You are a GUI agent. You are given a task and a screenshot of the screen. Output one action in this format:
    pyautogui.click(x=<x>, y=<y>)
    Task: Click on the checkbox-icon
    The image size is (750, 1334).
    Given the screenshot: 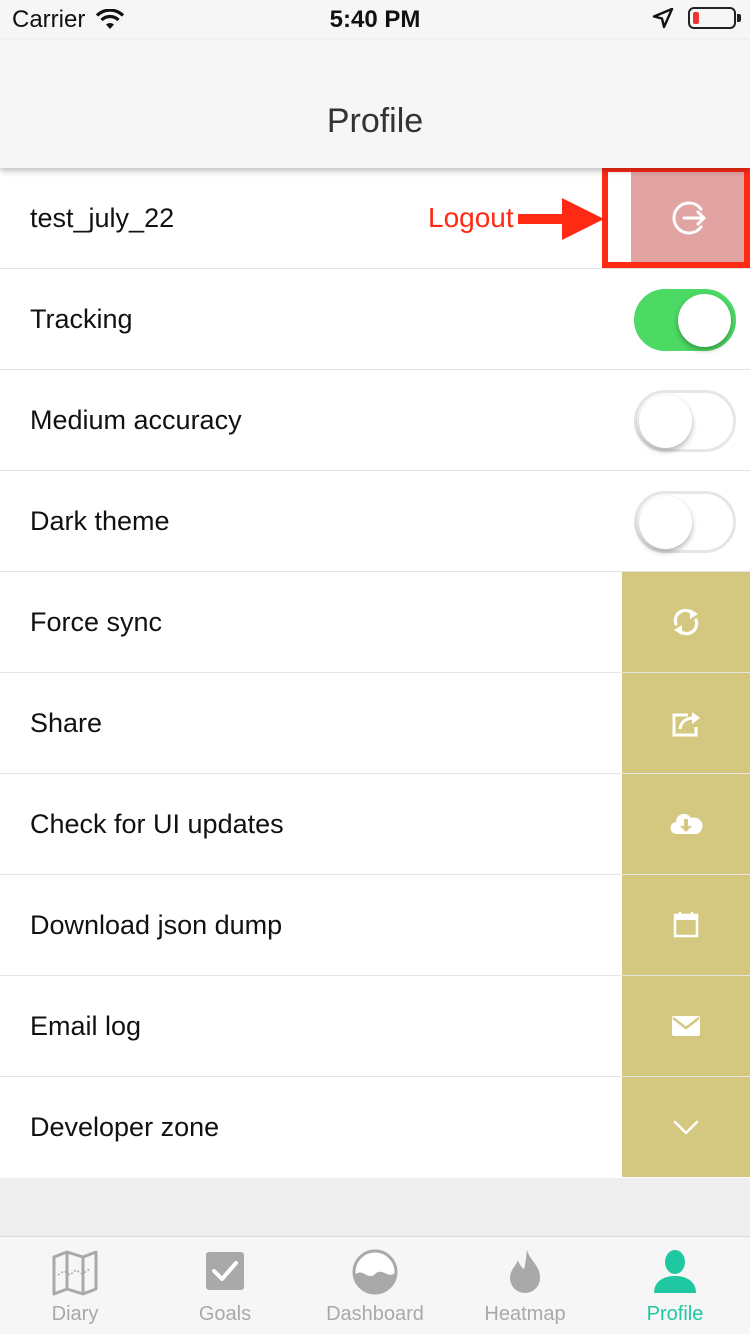 What is the action you would take?
    pyautogui.click(x=225, y=1271)
    